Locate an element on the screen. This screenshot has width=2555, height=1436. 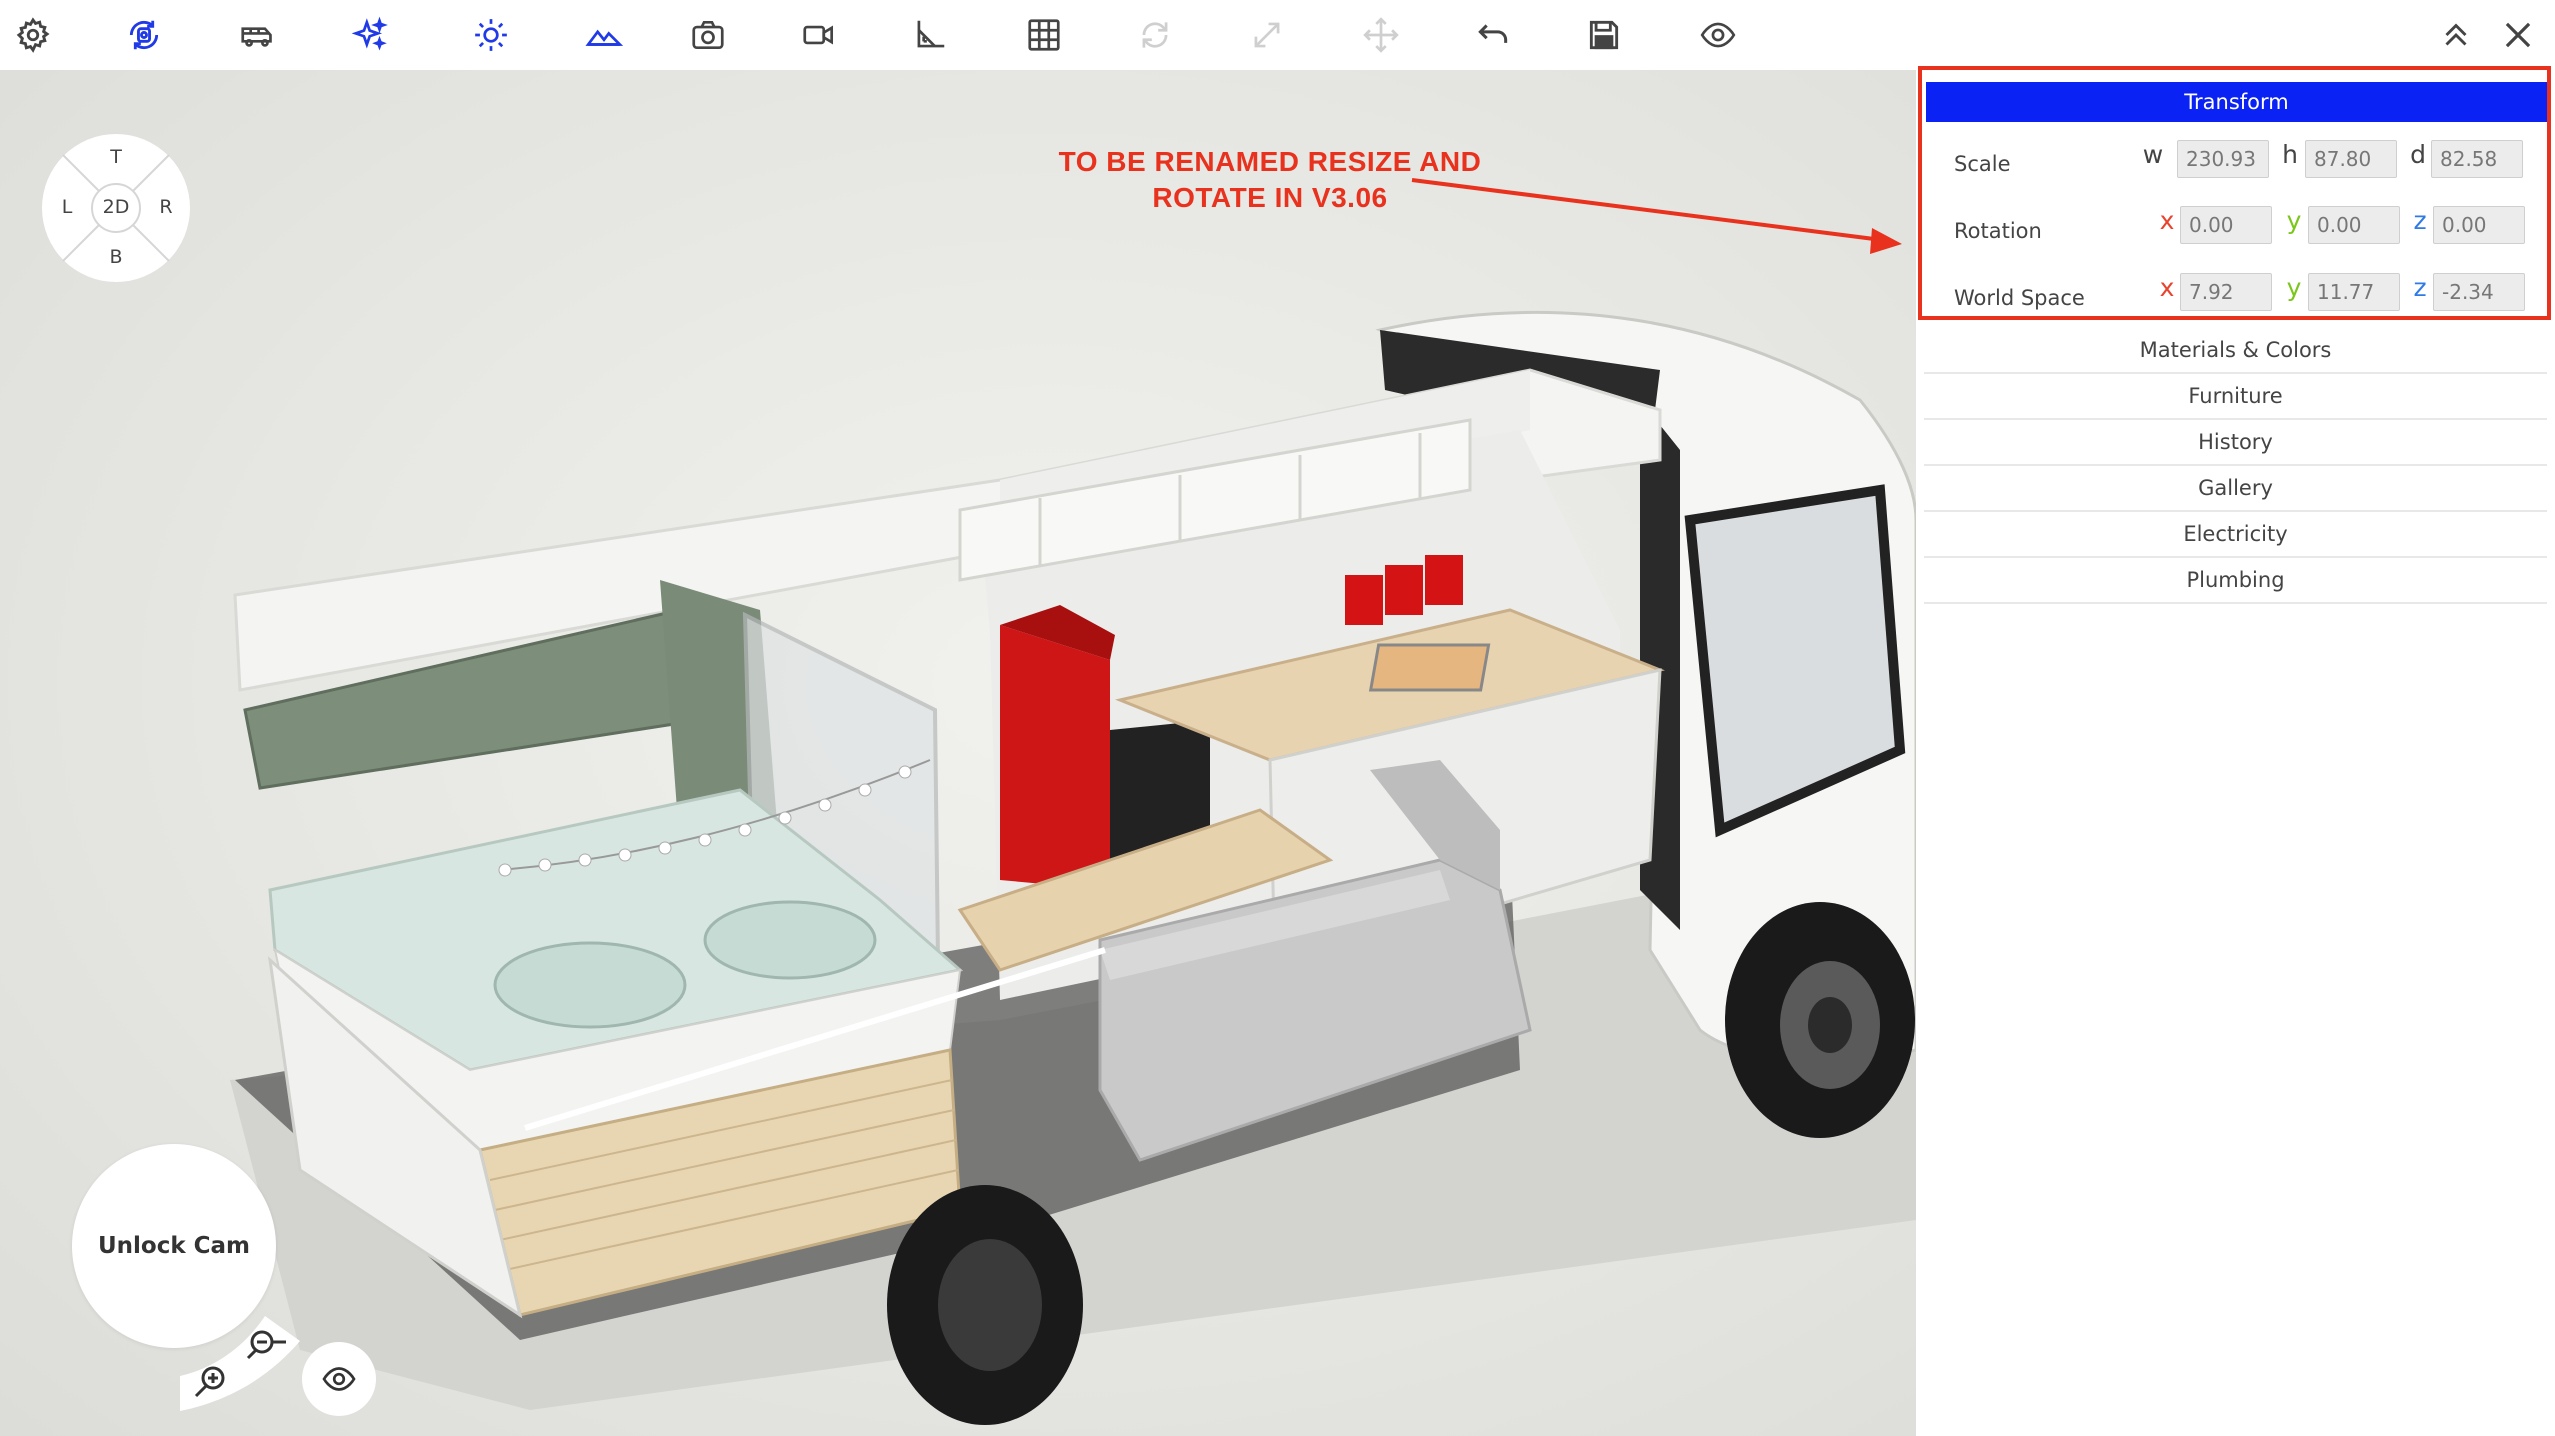
rotation-z-axis: z is located at coordinates (2420, 220).